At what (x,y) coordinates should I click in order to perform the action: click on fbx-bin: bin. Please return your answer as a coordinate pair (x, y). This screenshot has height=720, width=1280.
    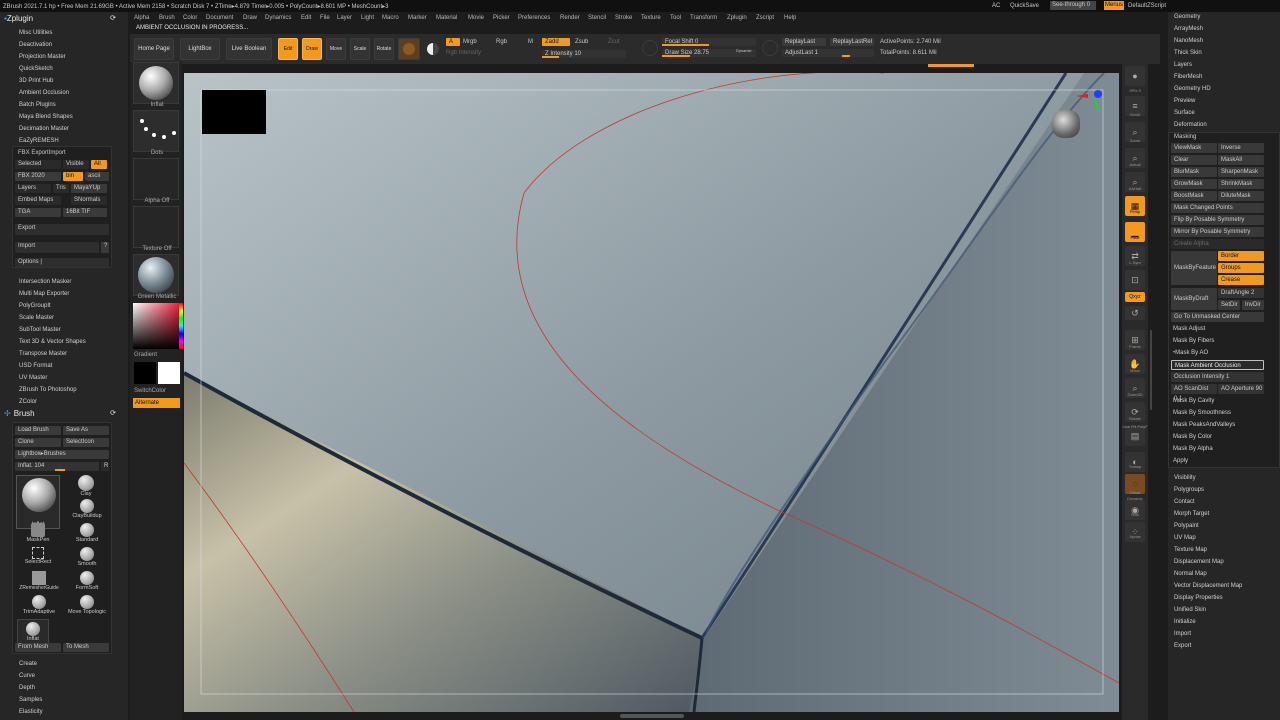
    Looking at the image, I should click on (73, 176).